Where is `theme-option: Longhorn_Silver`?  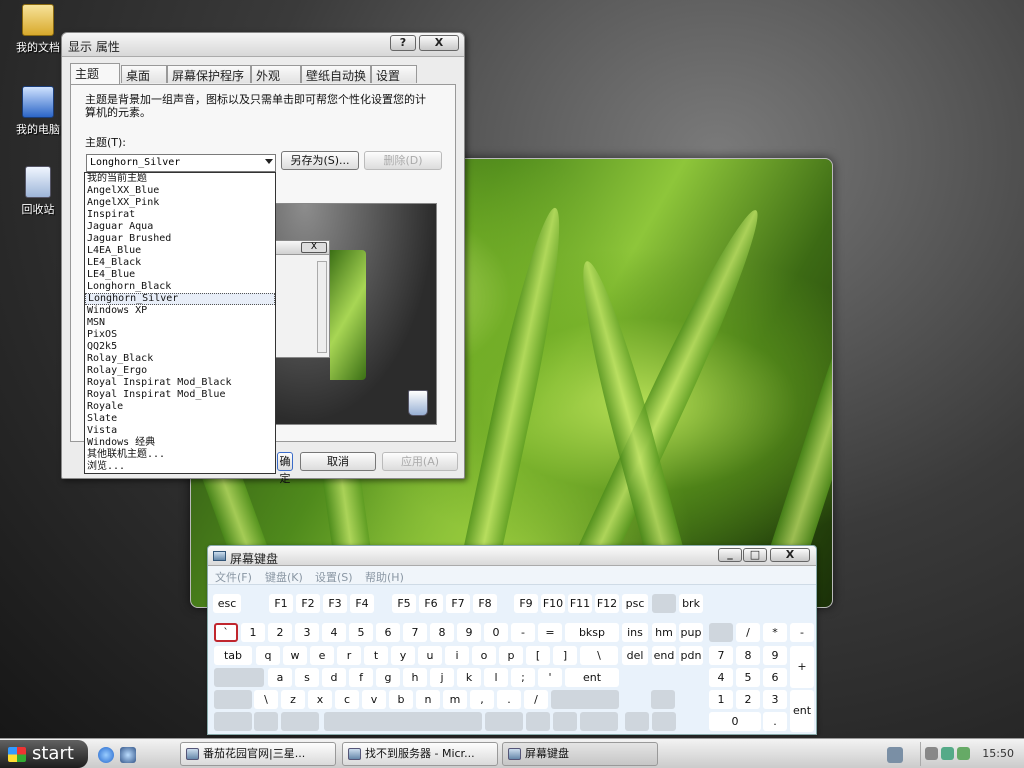
theme-option: Longhorn_Silver is located at coordinates (180, 299).